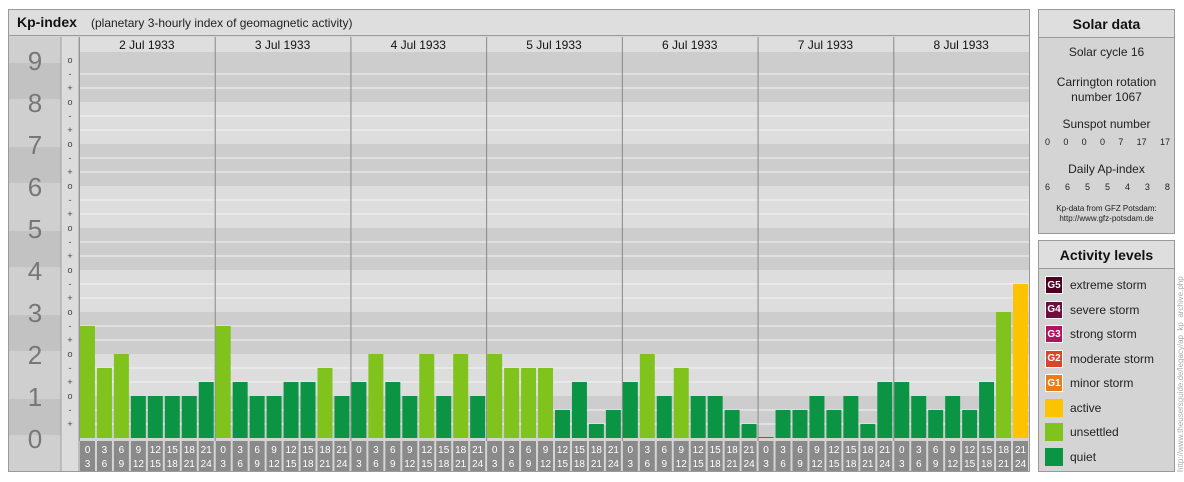 This screenshot has width=1184, height=482. Describe the element at coordinates (1121, 142) in the screenshot. I see `sunspot-value: 7` at that location.